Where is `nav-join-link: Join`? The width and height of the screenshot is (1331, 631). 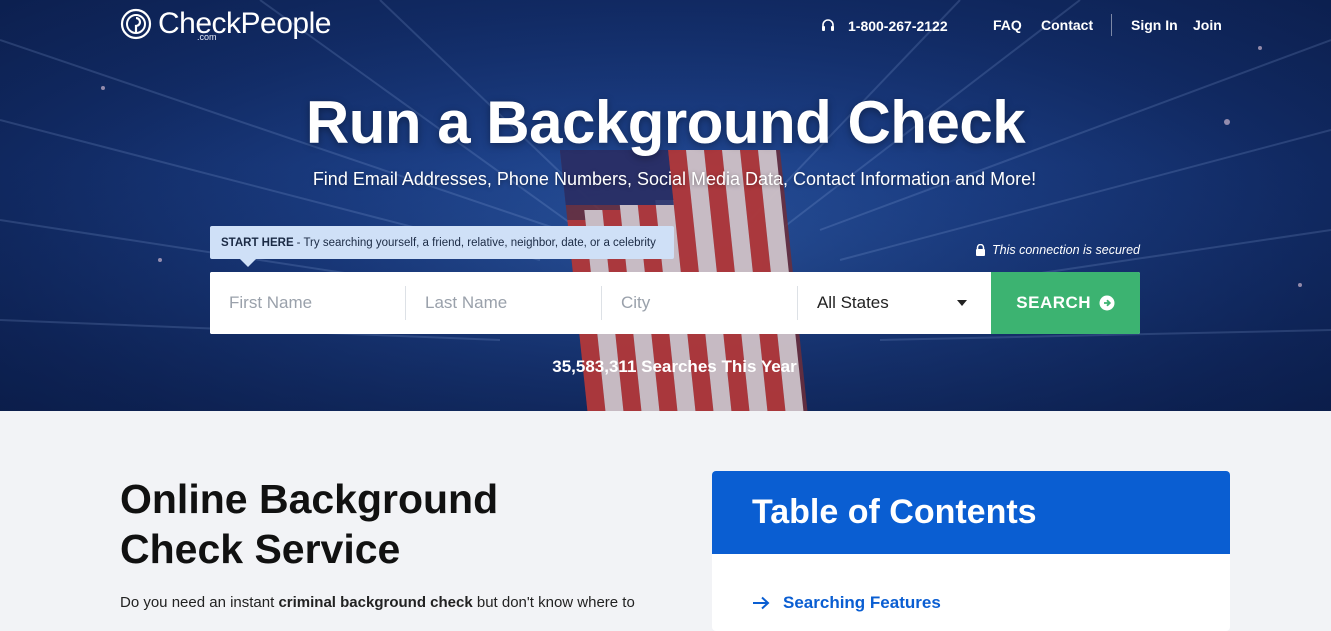 nav-join-link: Join is located at coordinates (1207, 26).